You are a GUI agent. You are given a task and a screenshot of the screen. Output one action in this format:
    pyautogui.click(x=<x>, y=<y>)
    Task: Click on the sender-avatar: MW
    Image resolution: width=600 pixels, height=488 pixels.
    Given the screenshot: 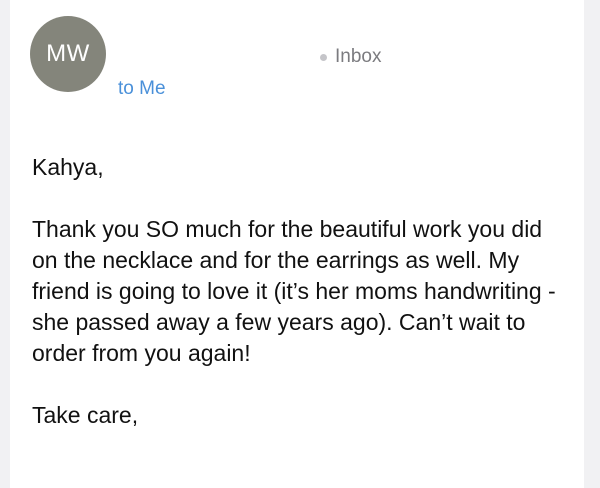 What is the action you would take?
    pyautogui.click(x=68, y=54)
    